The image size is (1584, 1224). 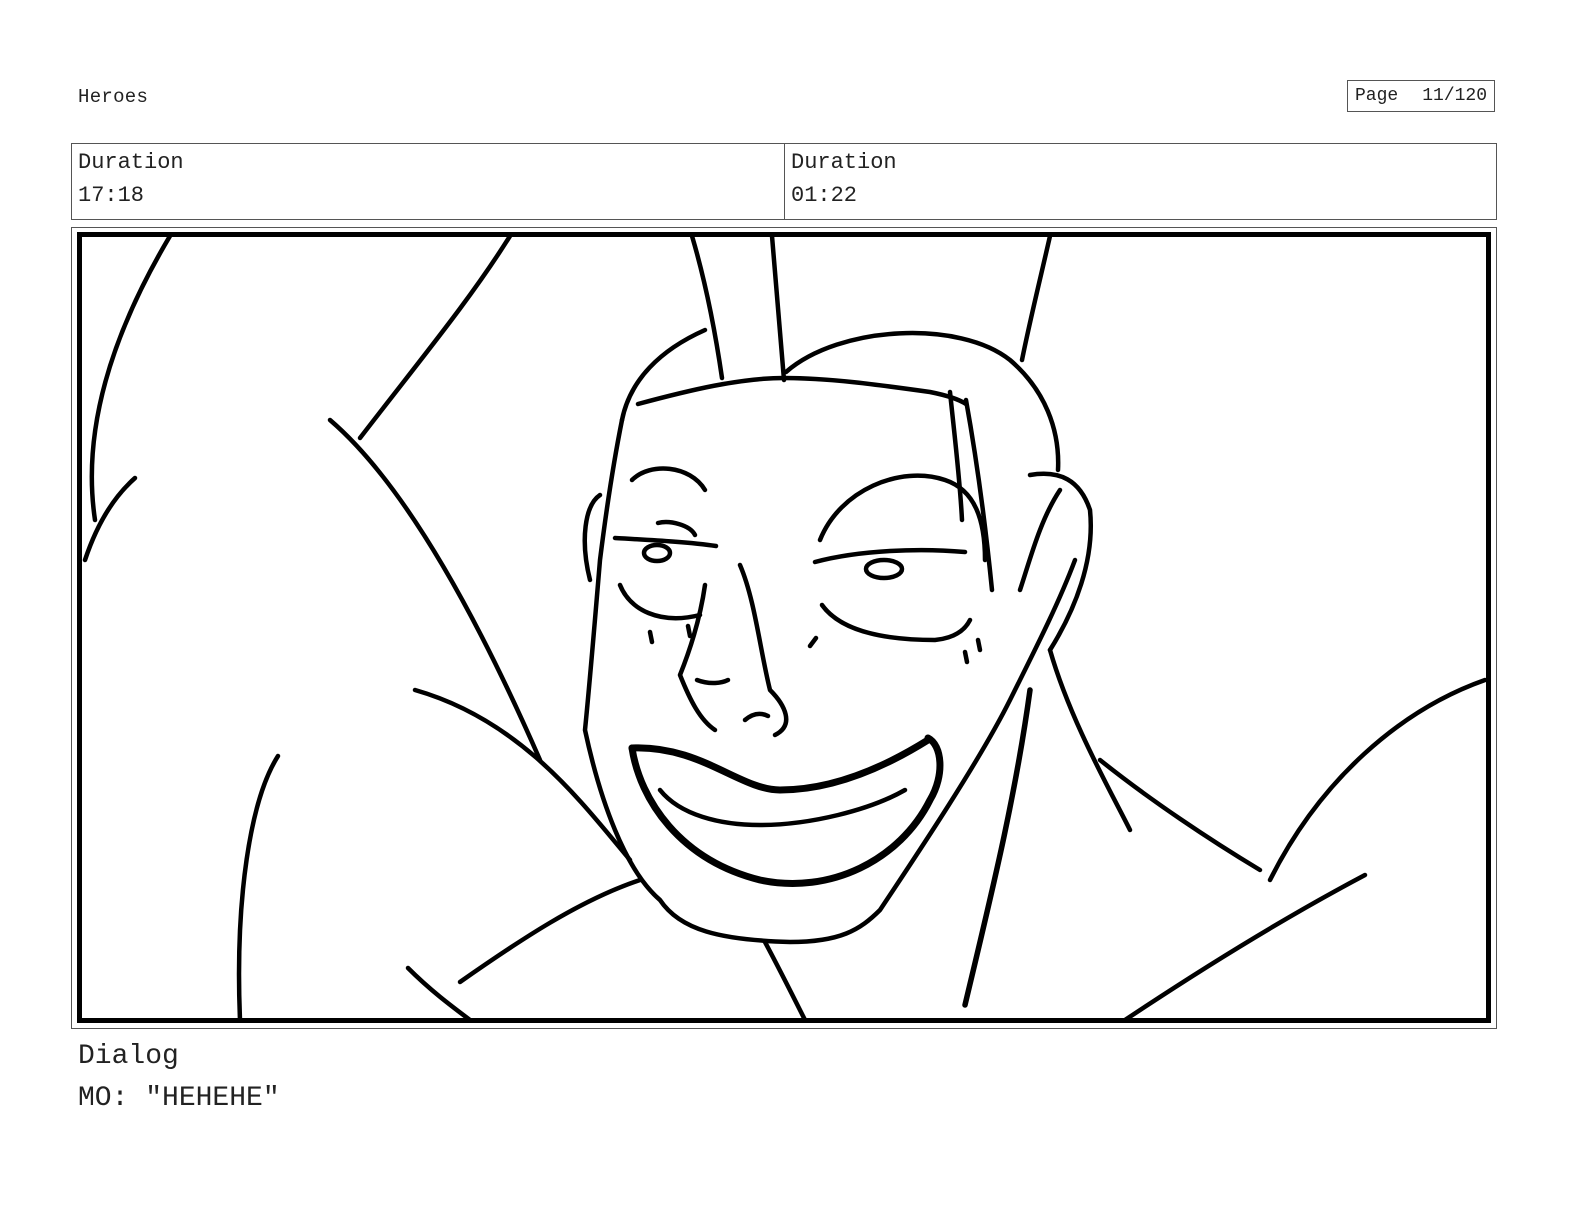 I want to click on duration-value: 01:22, so click(x=824, y=195).